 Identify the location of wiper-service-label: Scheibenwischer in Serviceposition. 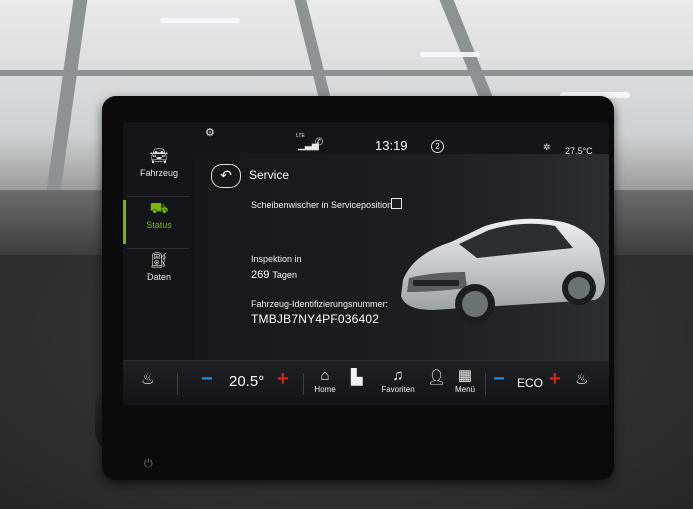
(322, 205).